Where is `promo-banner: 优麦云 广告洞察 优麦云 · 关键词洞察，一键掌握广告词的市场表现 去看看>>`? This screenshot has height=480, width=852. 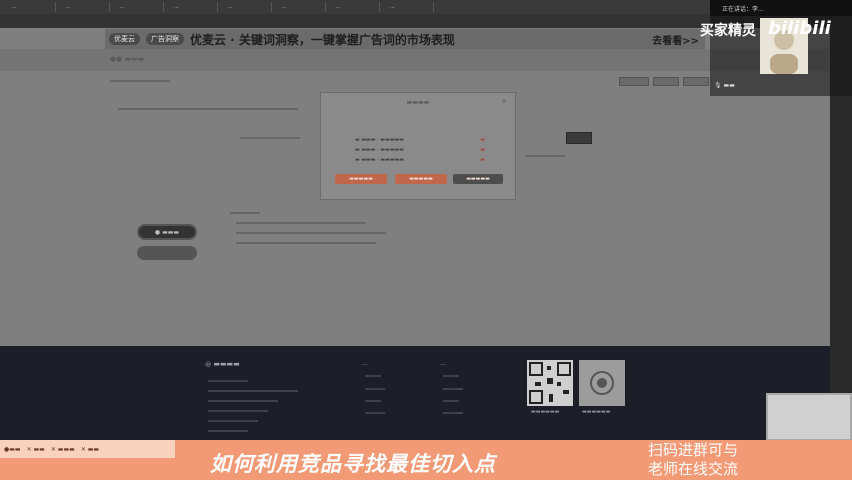
promo-banner: 优麦云 广告洞察 优麦云 · 关键词洞察，一键掌握广告词的市场表现 去看看>> is located at coordinates (405, 39).